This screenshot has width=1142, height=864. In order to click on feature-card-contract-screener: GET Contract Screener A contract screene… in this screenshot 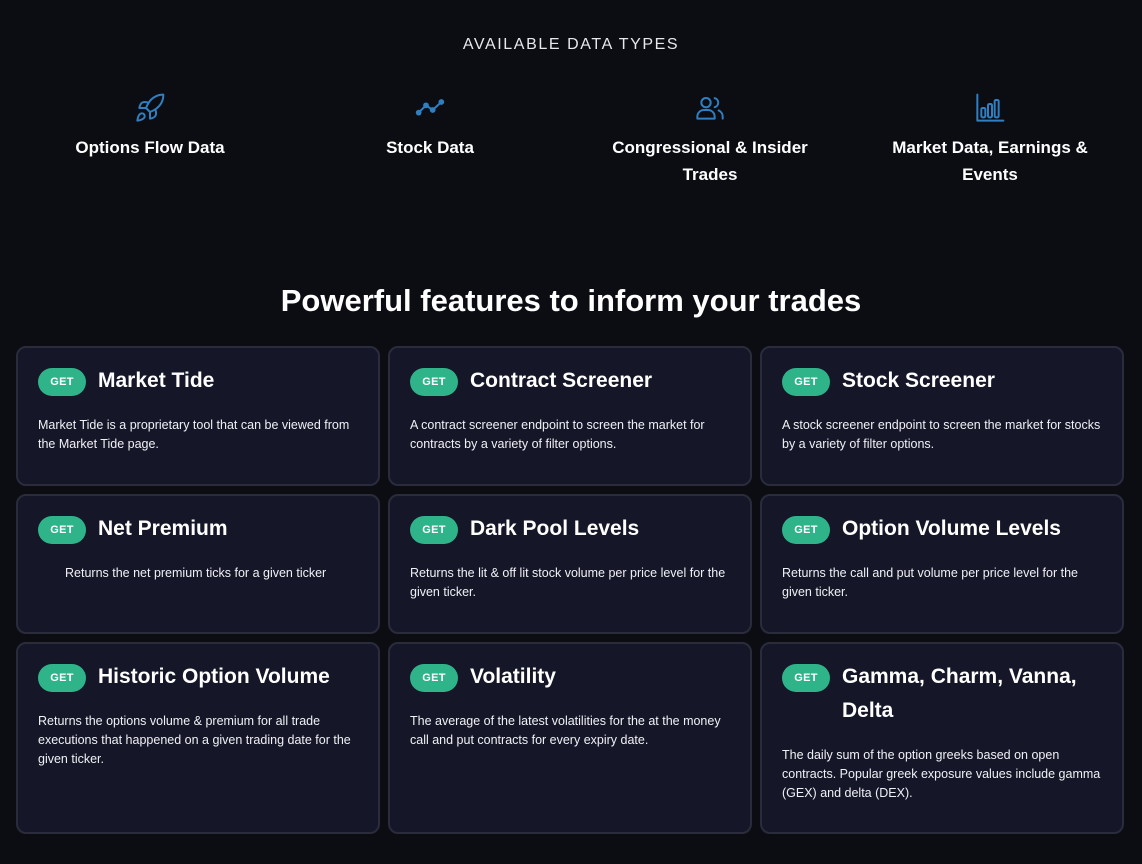, I will do `click(570, 416)`.